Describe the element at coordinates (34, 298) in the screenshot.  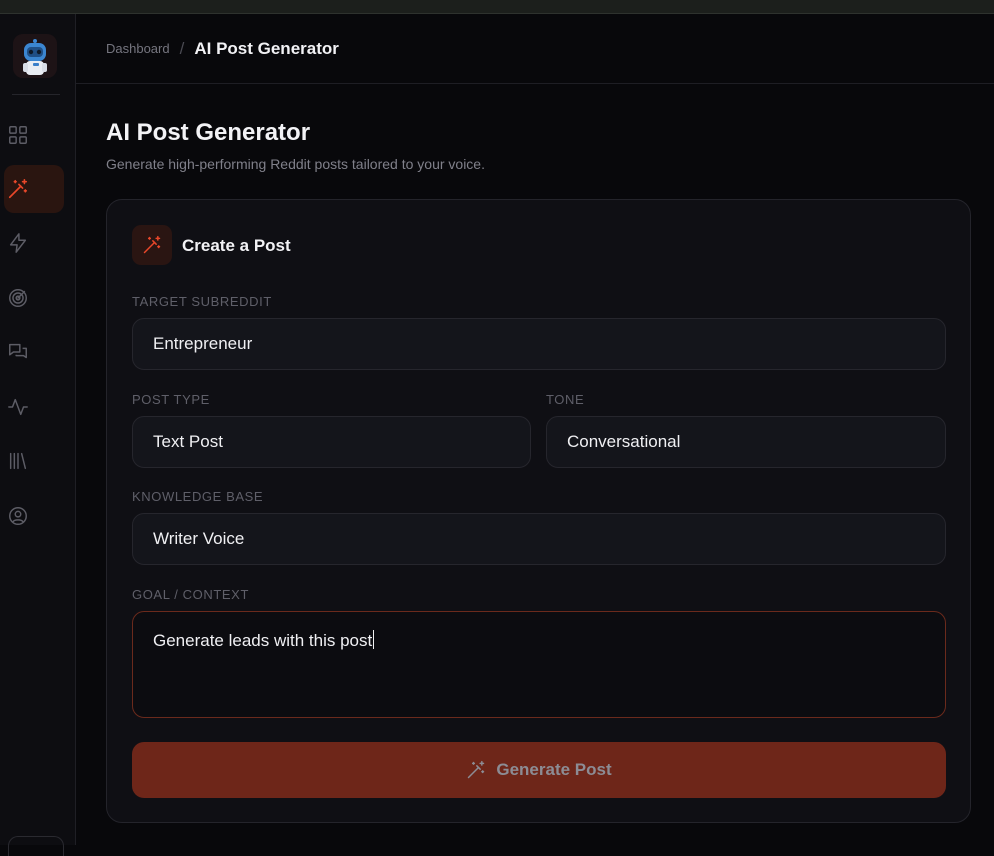
I see `sidebar-item-monitoring` at that location.